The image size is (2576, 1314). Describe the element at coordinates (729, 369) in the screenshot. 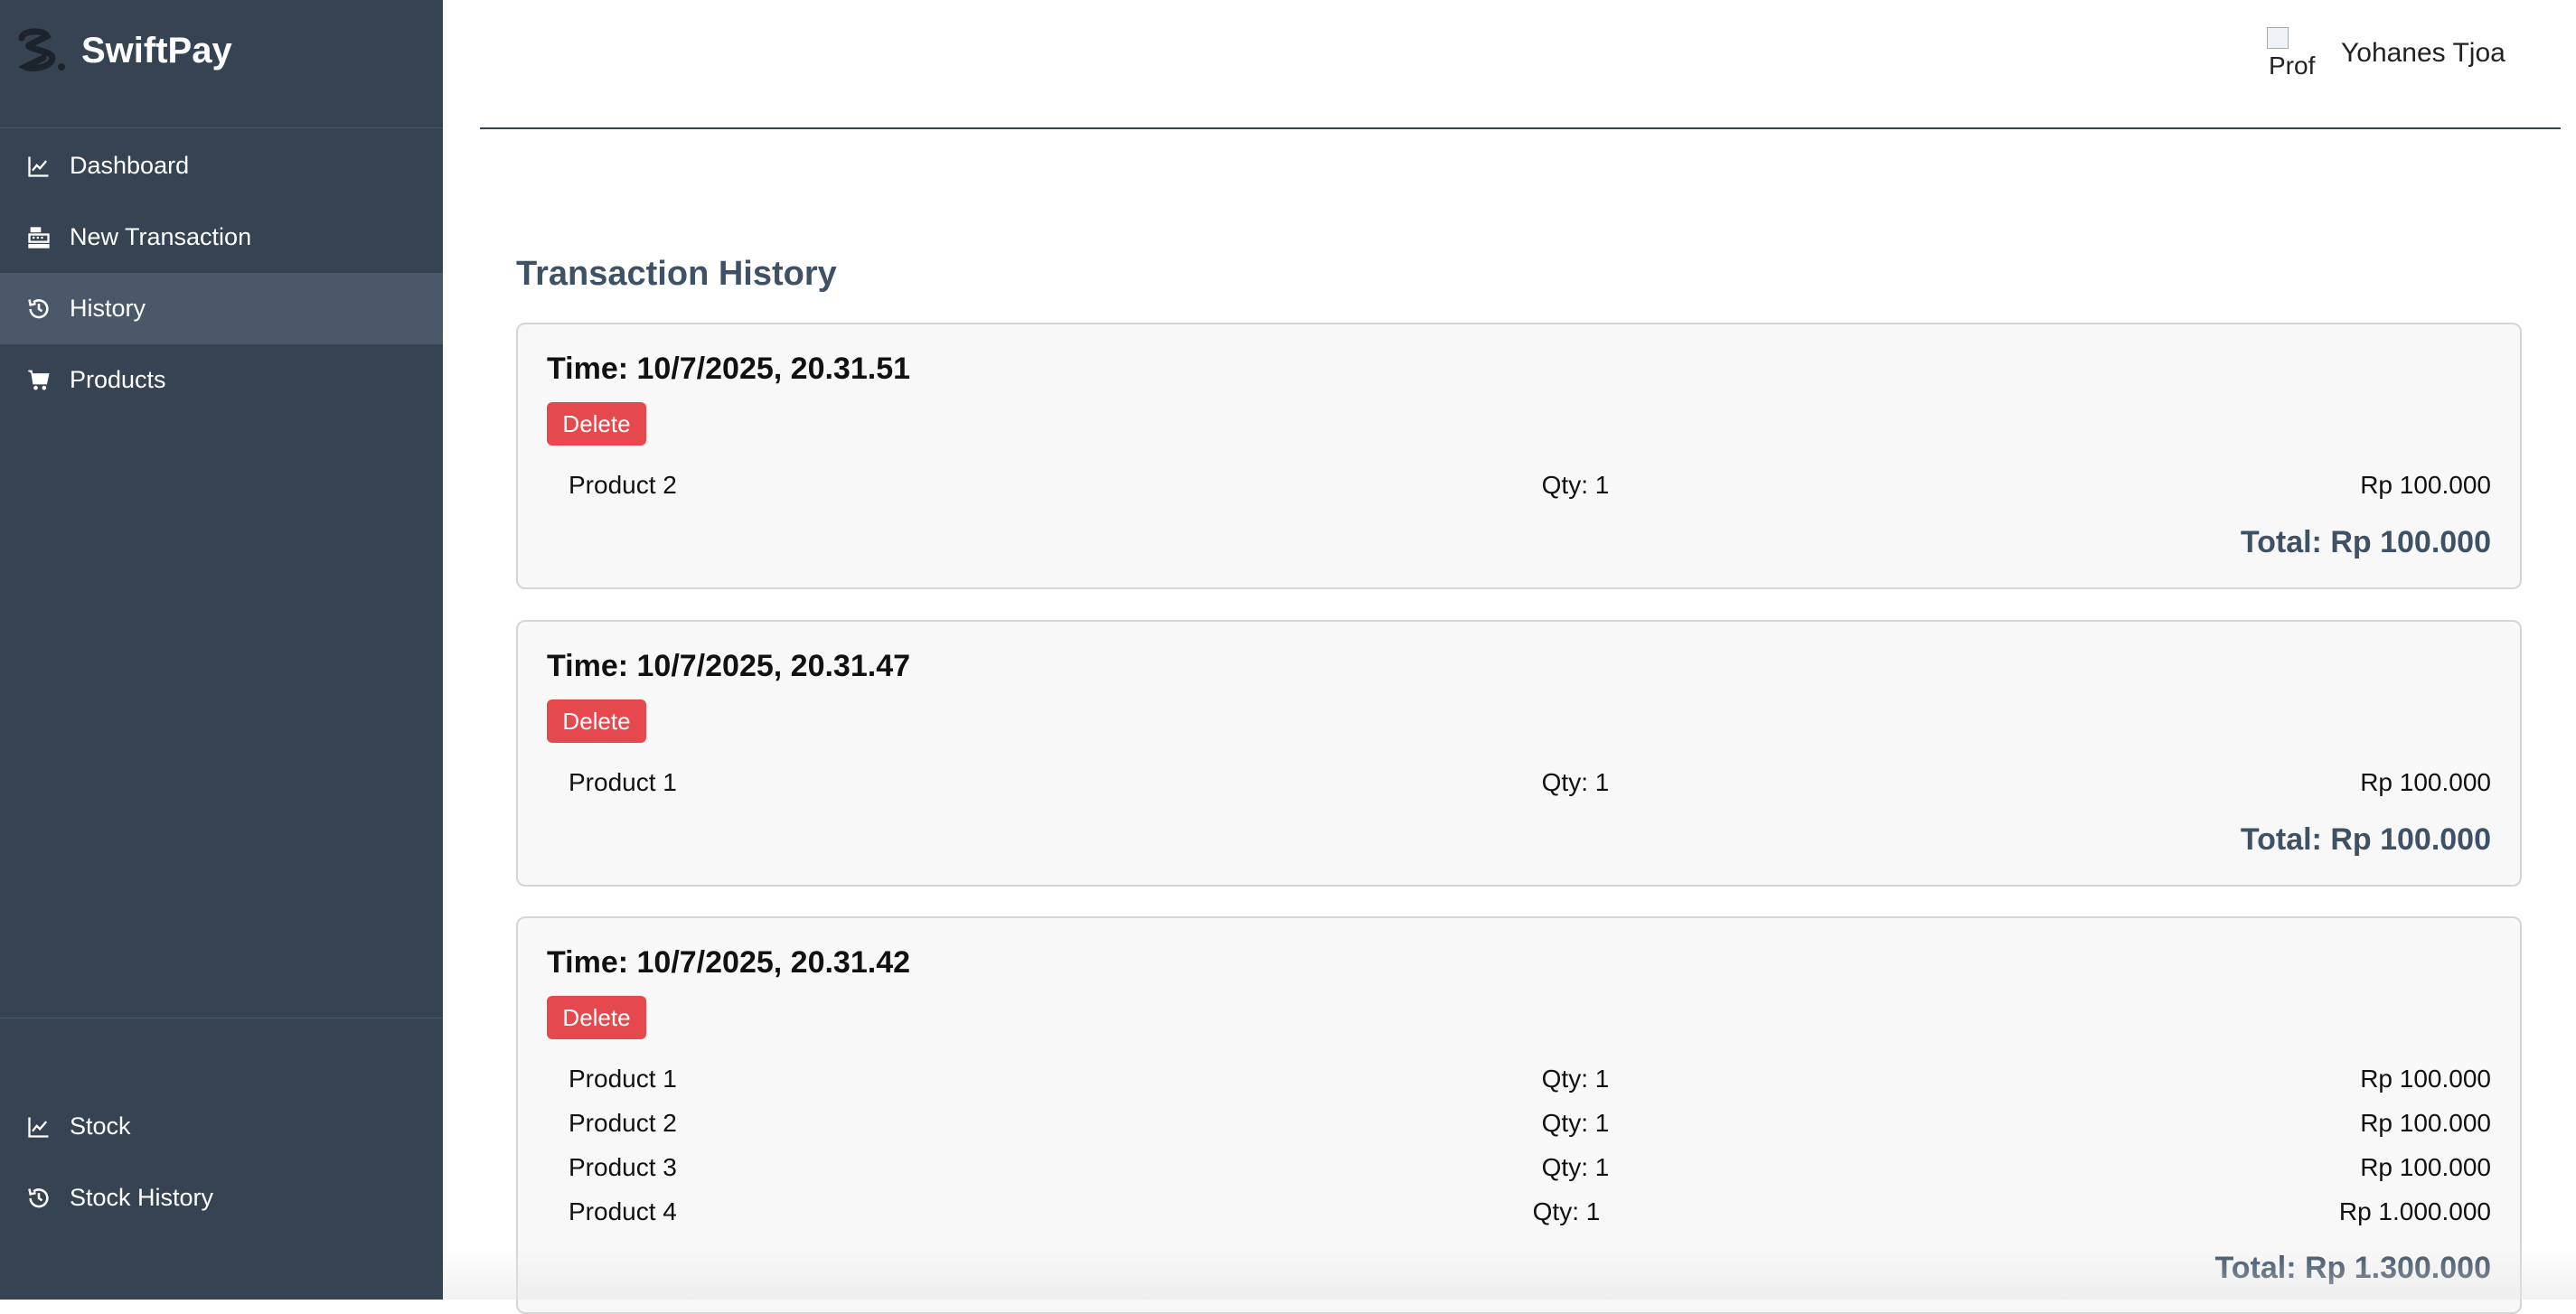

I see `transaction-time: Time: 10/7/2025, 20.31.51` at that location.